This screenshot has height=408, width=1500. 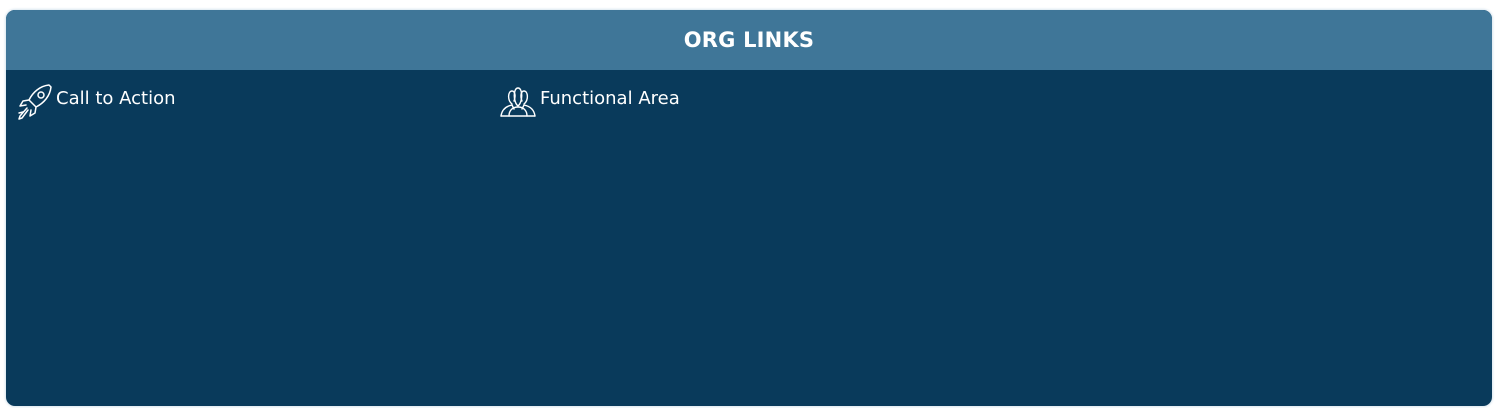 I want to click on team-icon, so click(x=518, y=102).